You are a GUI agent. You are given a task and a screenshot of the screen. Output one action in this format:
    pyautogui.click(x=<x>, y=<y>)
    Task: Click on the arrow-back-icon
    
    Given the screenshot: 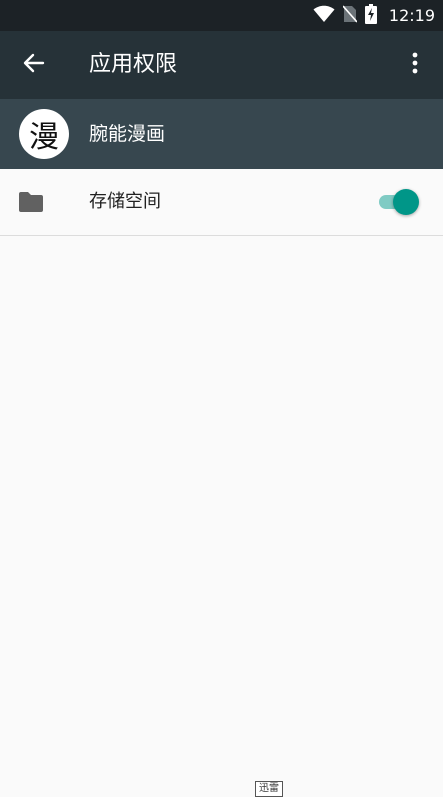 What is the action you would take?
    pyautogui.click(x=34, y=65)
    